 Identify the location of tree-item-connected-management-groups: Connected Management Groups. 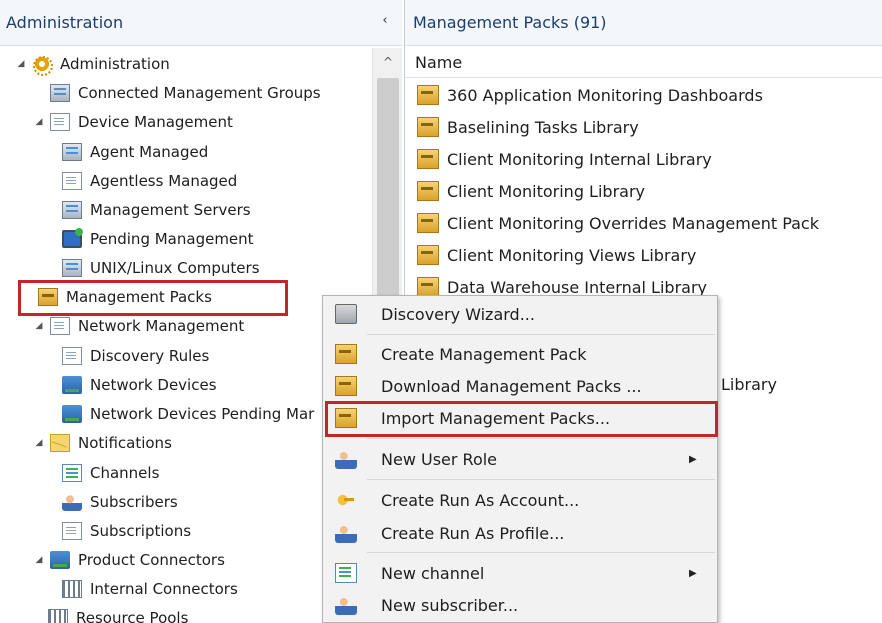
(185, 93).